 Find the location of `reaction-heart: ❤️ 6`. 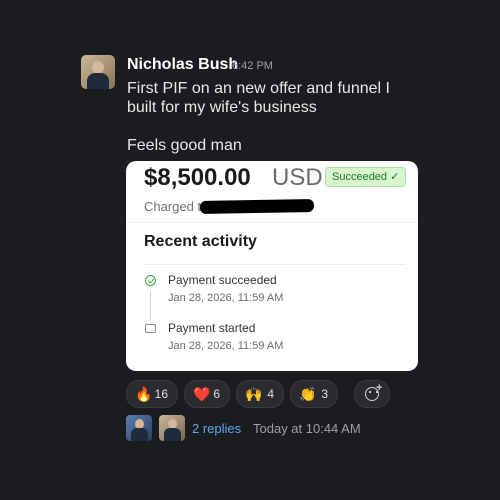

reaction-heart: ❤️ 6 is located at coordinates (207, 394).